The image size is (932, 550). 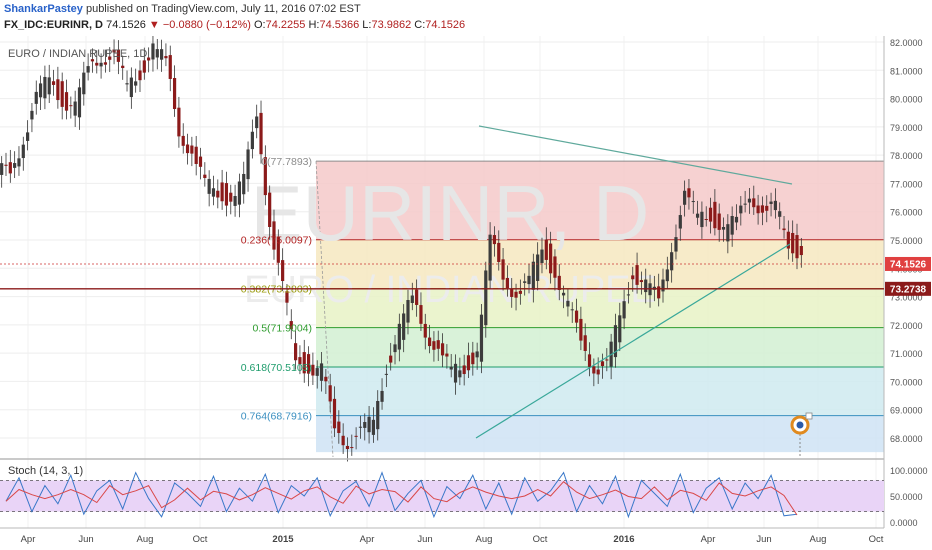 What do you see at coordinates (906, 326) in the screenshot?
I see `price-tick-label: 72.0000` at bounding box center [906, 326].